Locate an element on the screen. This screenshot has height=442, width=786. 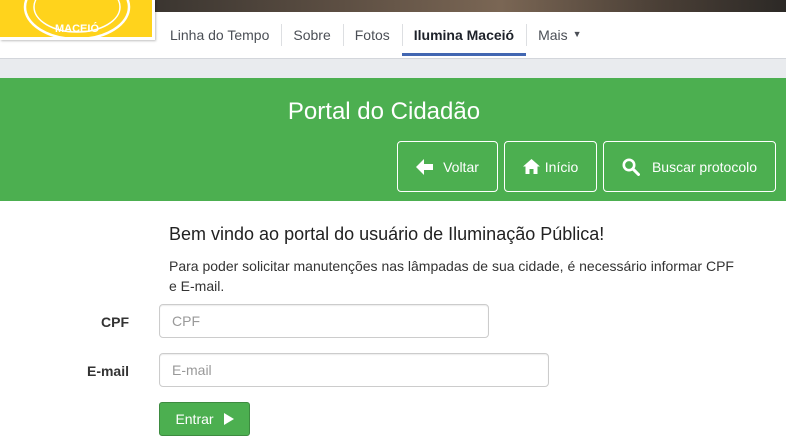
tab-sobre: Sobre is located at coordinates (311, 35).